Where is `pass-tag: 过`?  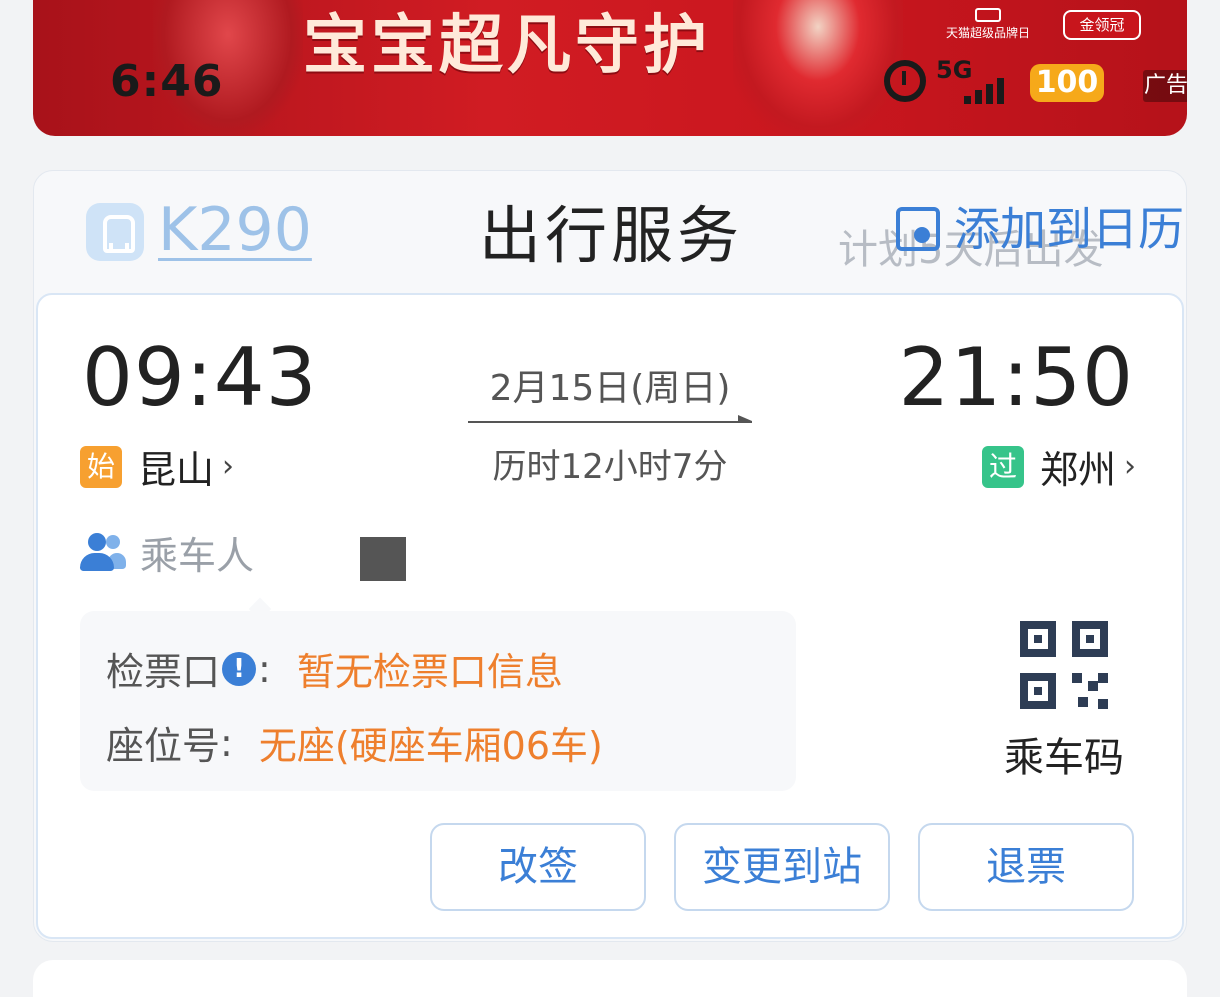 pass-tag: 过 is located at coordinates (1002, 466).